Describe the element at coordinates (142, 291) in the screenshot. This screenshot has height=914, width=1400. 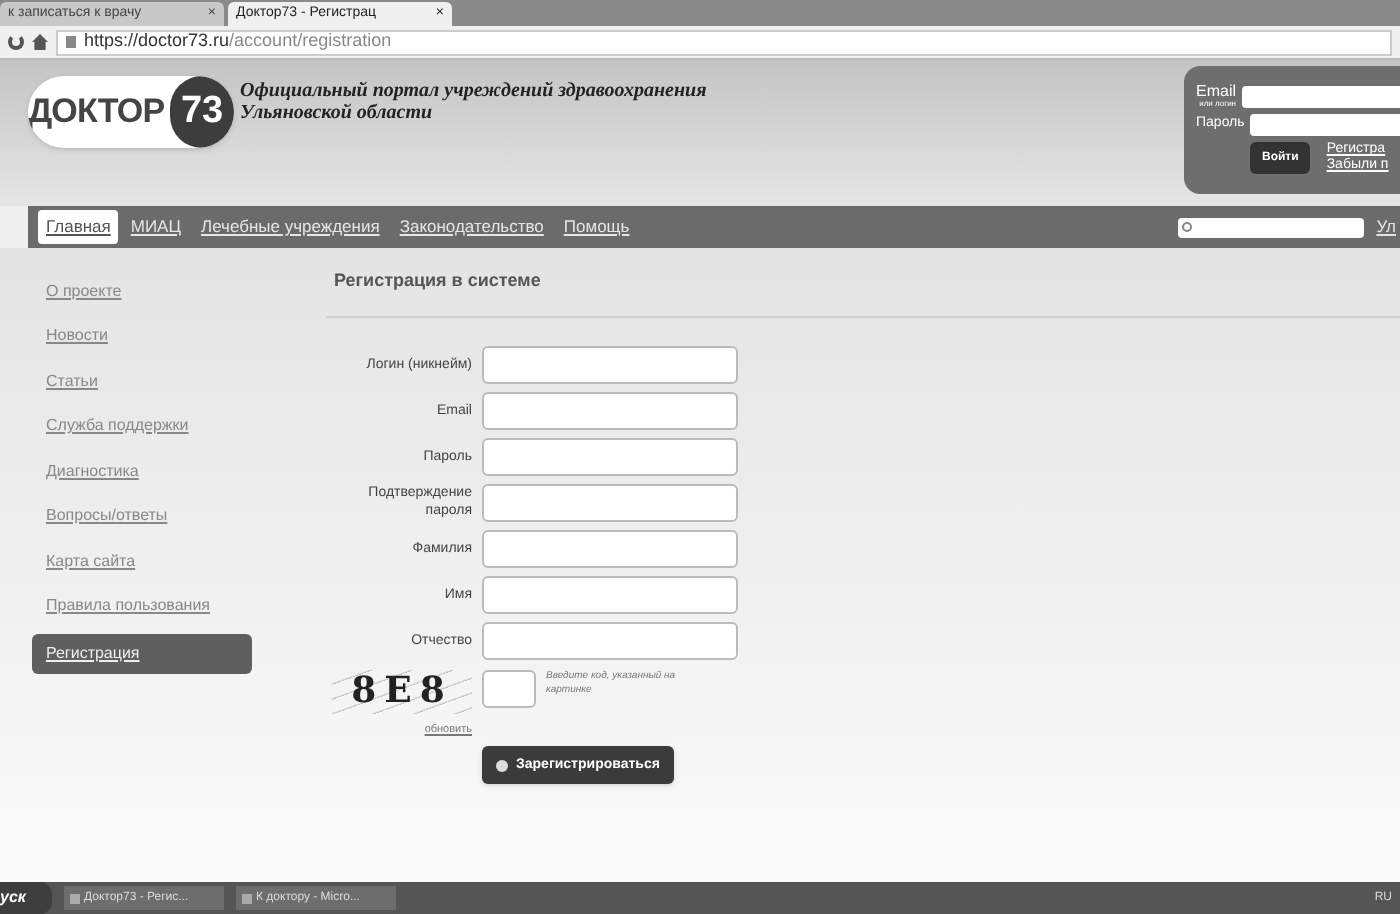
I see `sidebar-item: О проекте` at that location.